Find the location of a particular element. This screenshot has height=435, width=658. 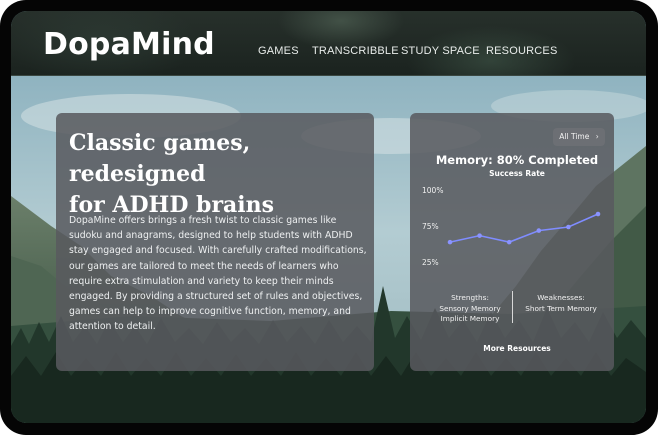

time-filter-label: All Time is located at coordinates (574, 136).